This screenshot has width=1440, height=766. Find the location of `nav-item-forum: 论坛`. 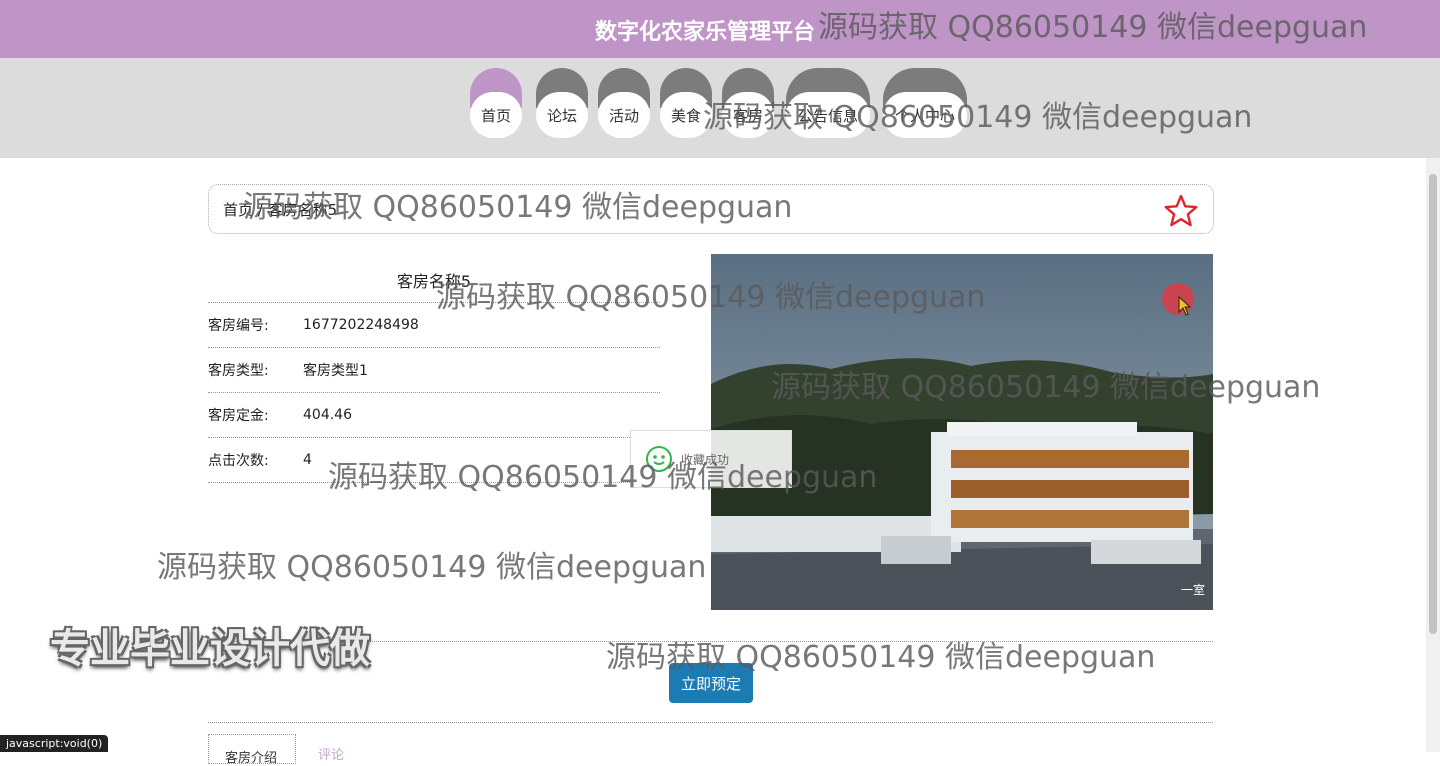

nav-item-forum: 论坛 is located at coordinates (562, 103).